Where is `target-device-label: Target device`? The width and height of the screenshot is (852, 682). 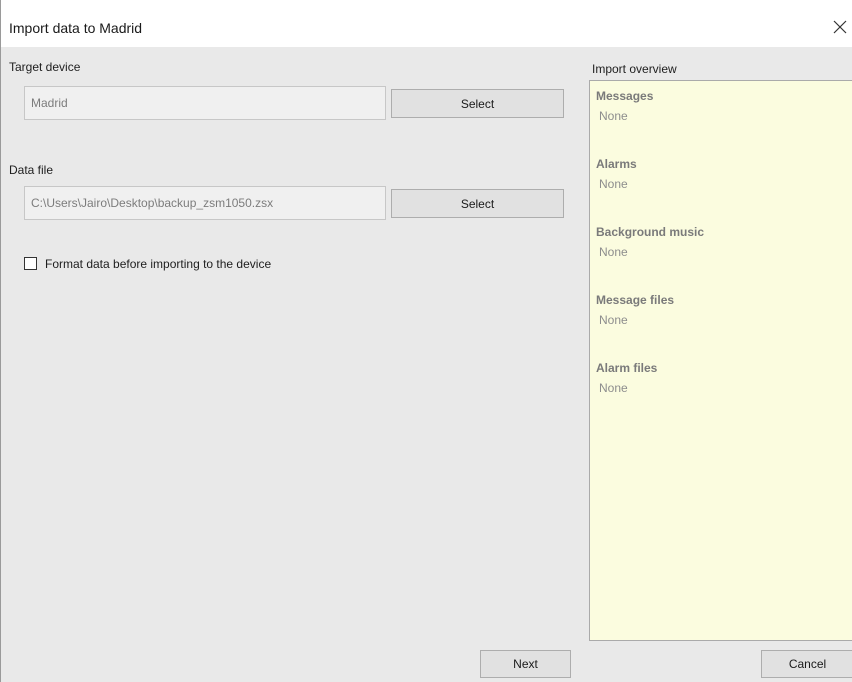 target-device-label: Target device is located at coordinates (45, 67).